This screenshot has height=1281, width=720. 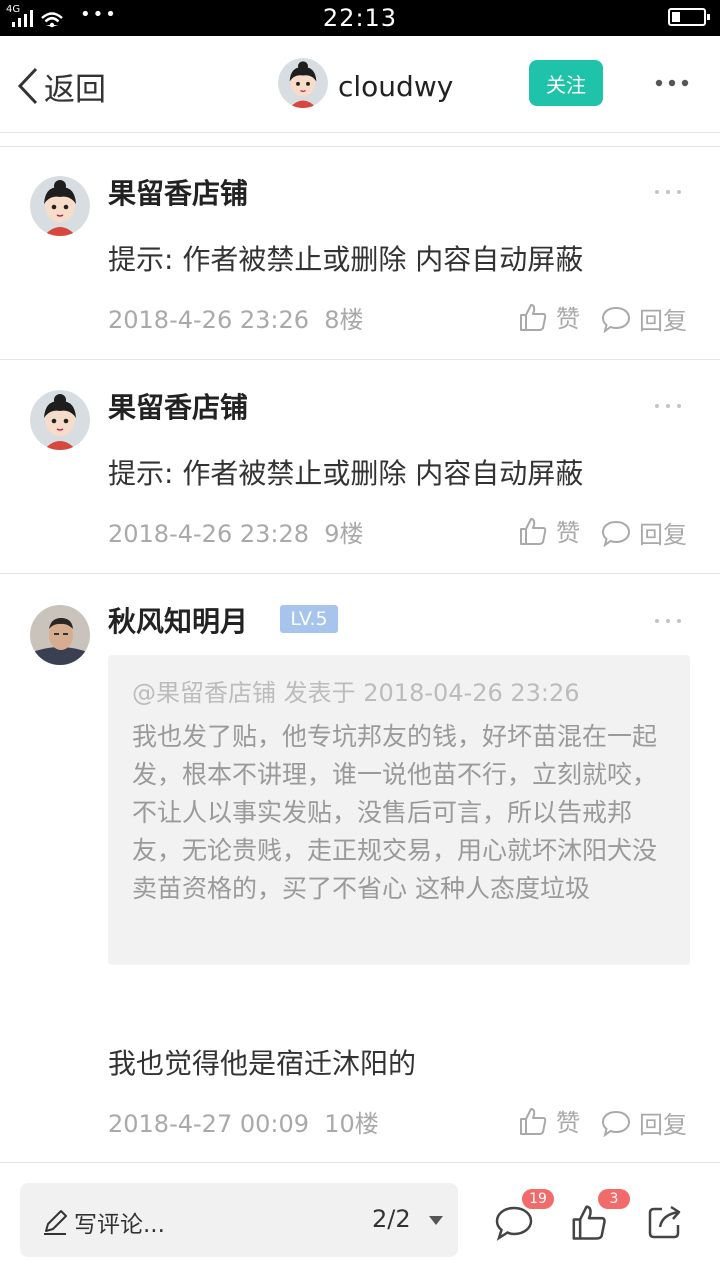 What do you see at coordinates (55, 1222) in the screenshot?
I see `pencil-icon` at bounding box center [55, 1222].